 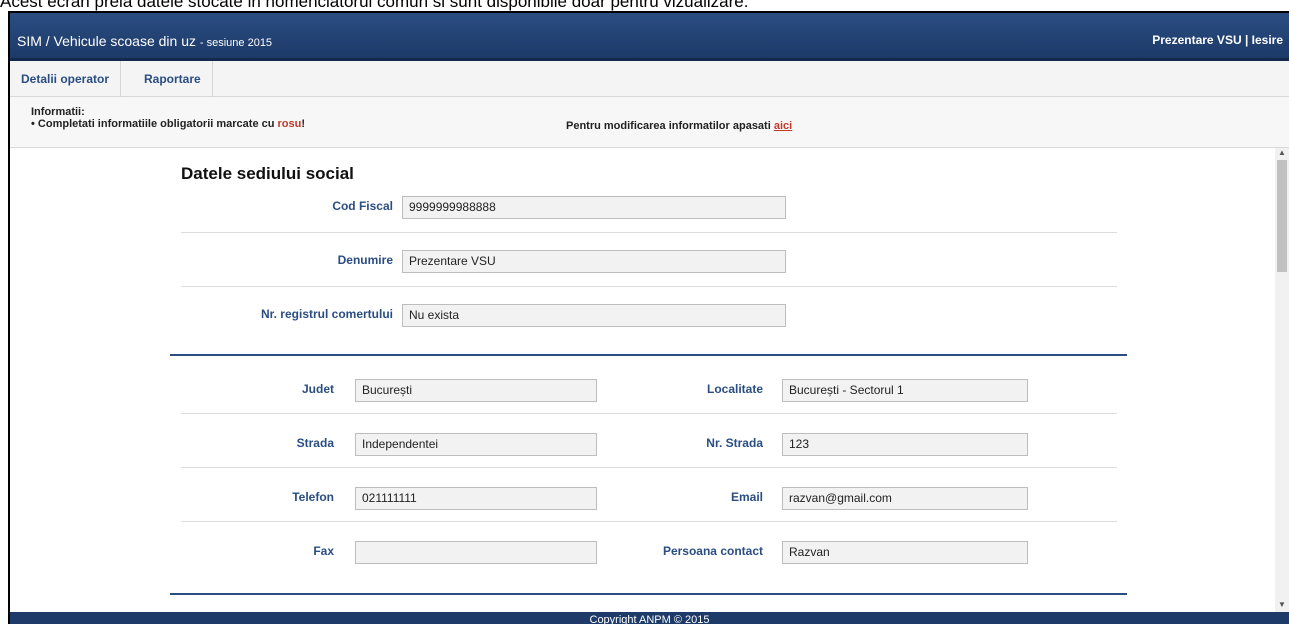 I want to click on persoana-contact-field: Razvan, so click(x=905, y=552).